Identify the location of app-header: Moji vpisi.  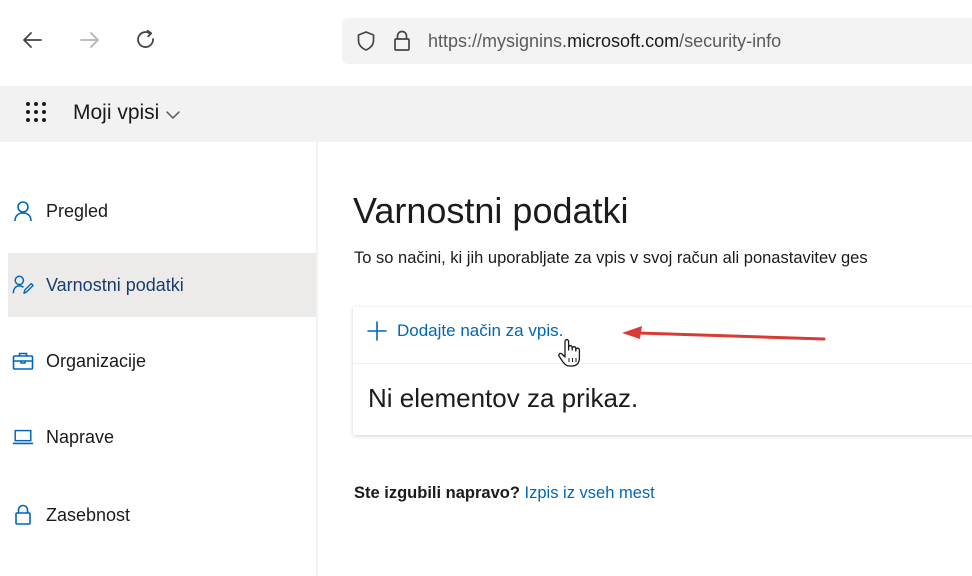
(486, 114).